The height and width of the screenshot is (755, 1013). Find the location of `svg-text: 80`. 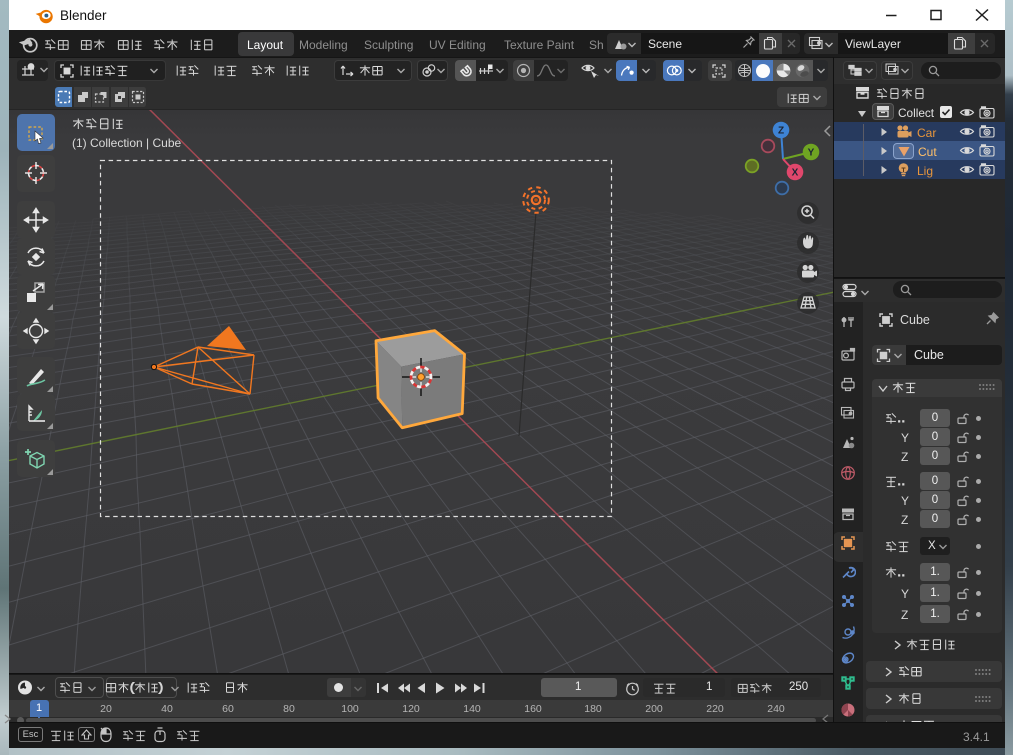

svg-text: 80 is located at coordinates (289, 709).